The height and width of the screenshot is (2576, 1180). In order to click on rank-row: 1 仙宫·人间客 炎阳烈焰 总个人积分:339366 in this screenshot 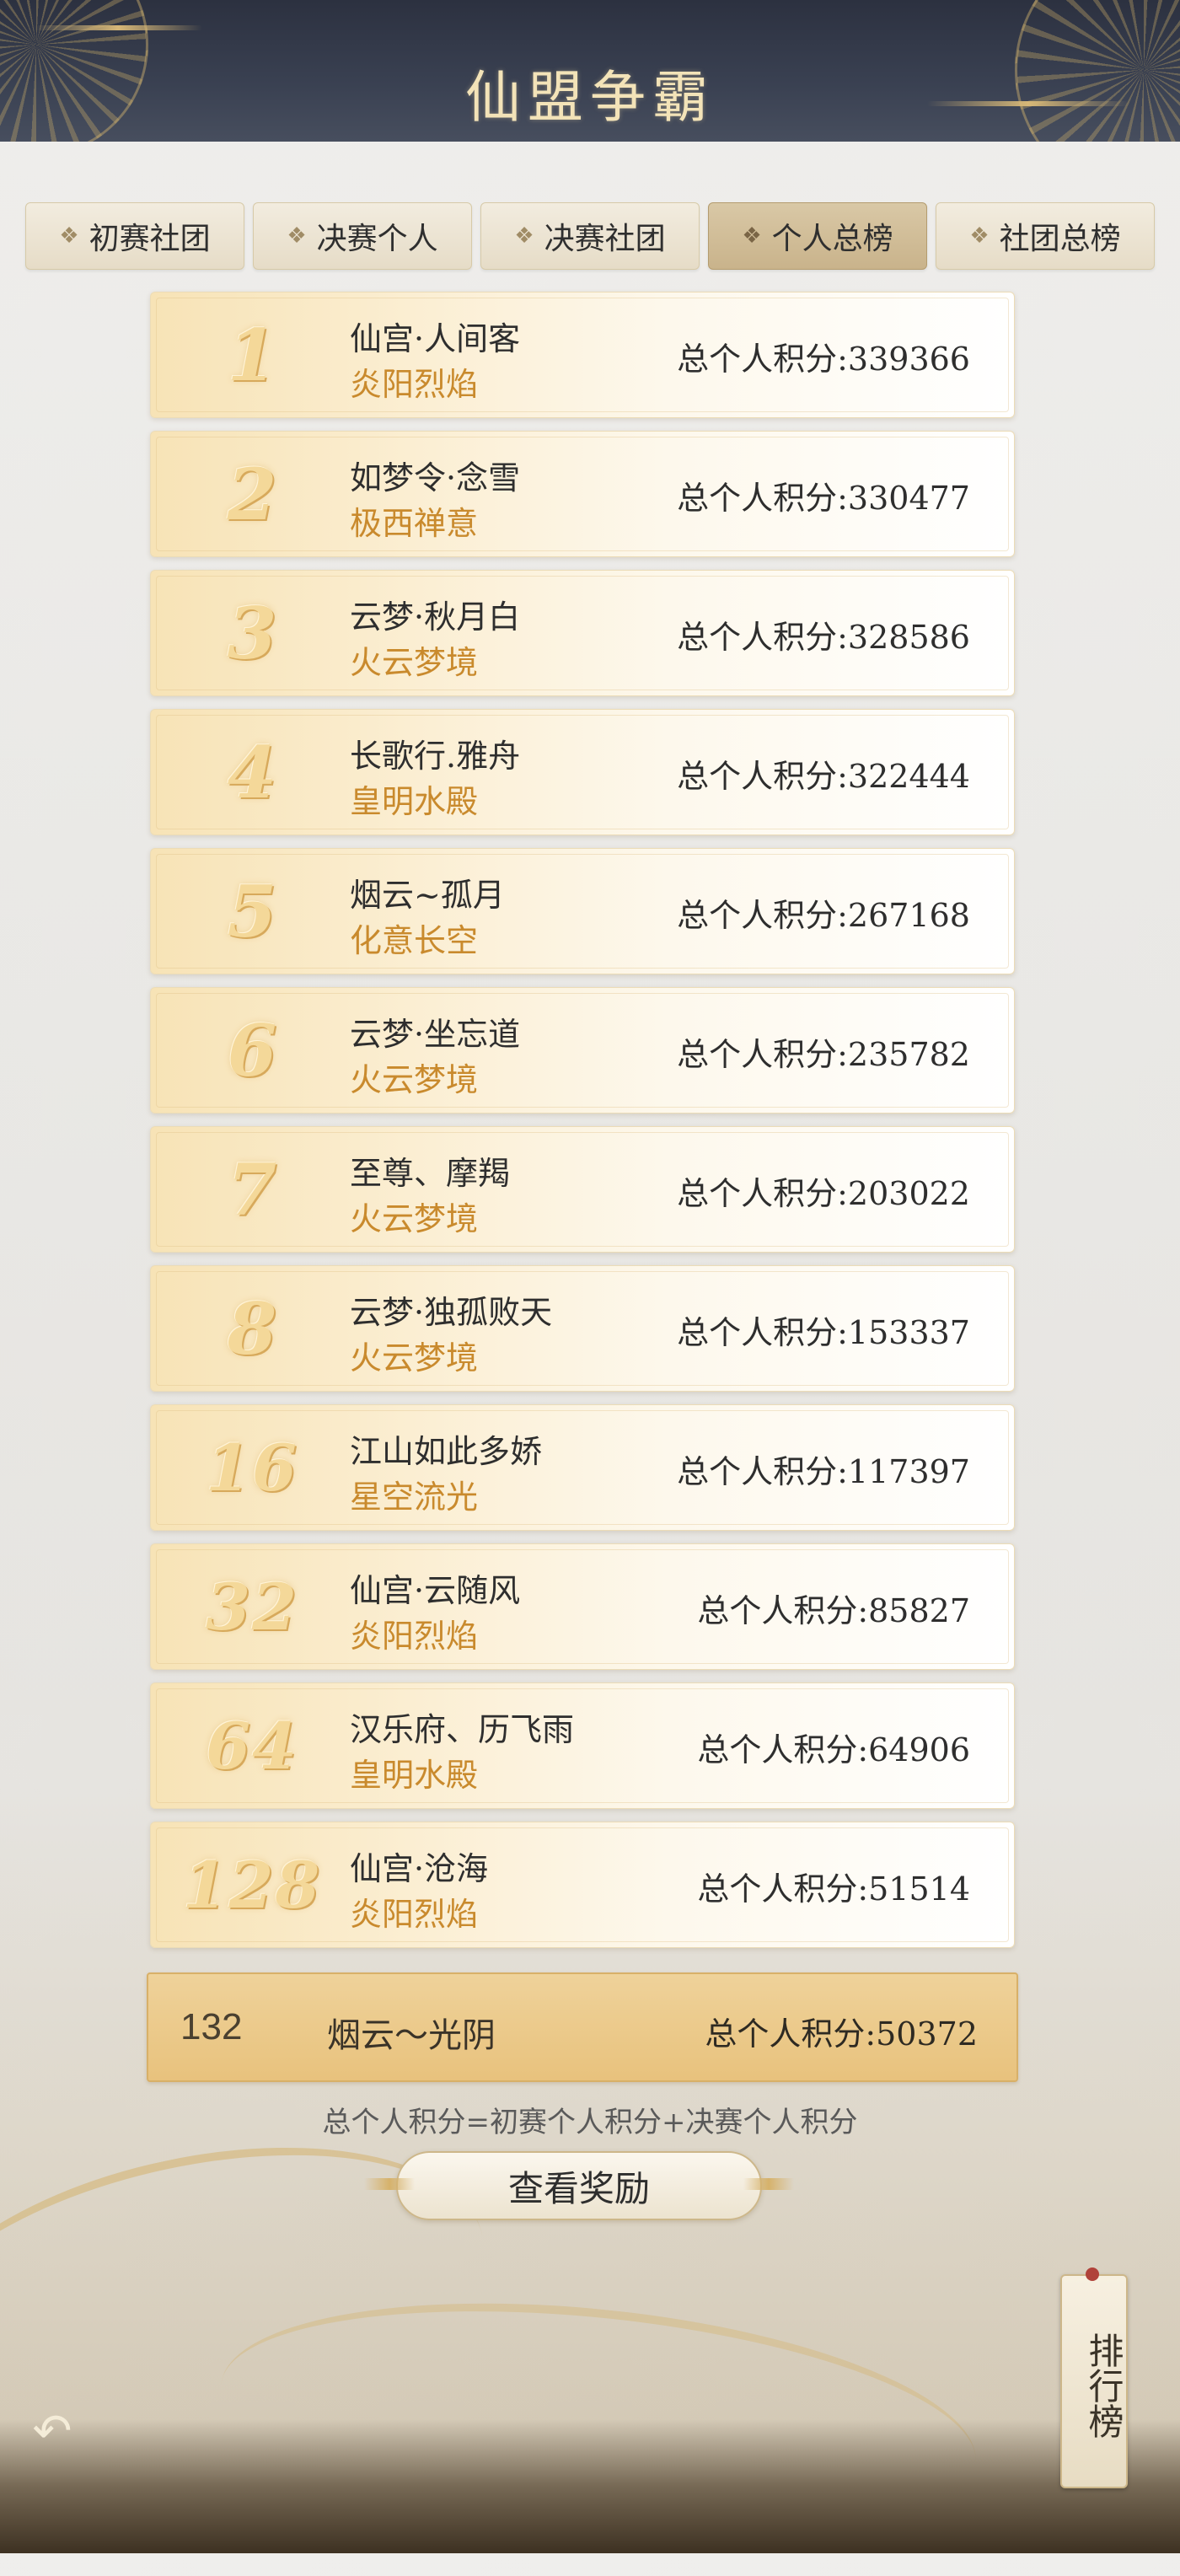, I will do `click(582, 355)`.